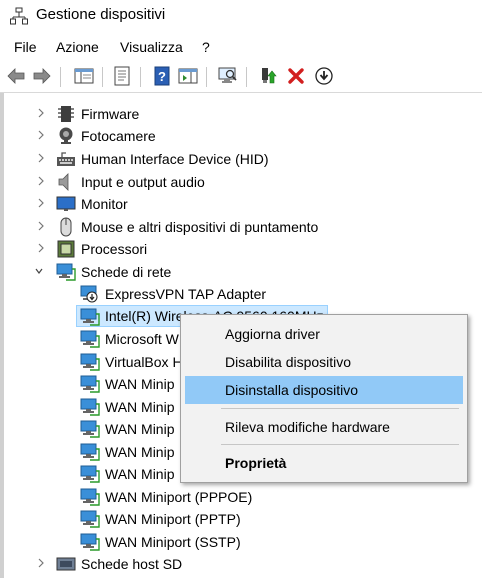 Image resolution: width=482 pixels, height=578 pixels. I want to click on tree-label: Human Interface Device (HID), so click(175, 159).